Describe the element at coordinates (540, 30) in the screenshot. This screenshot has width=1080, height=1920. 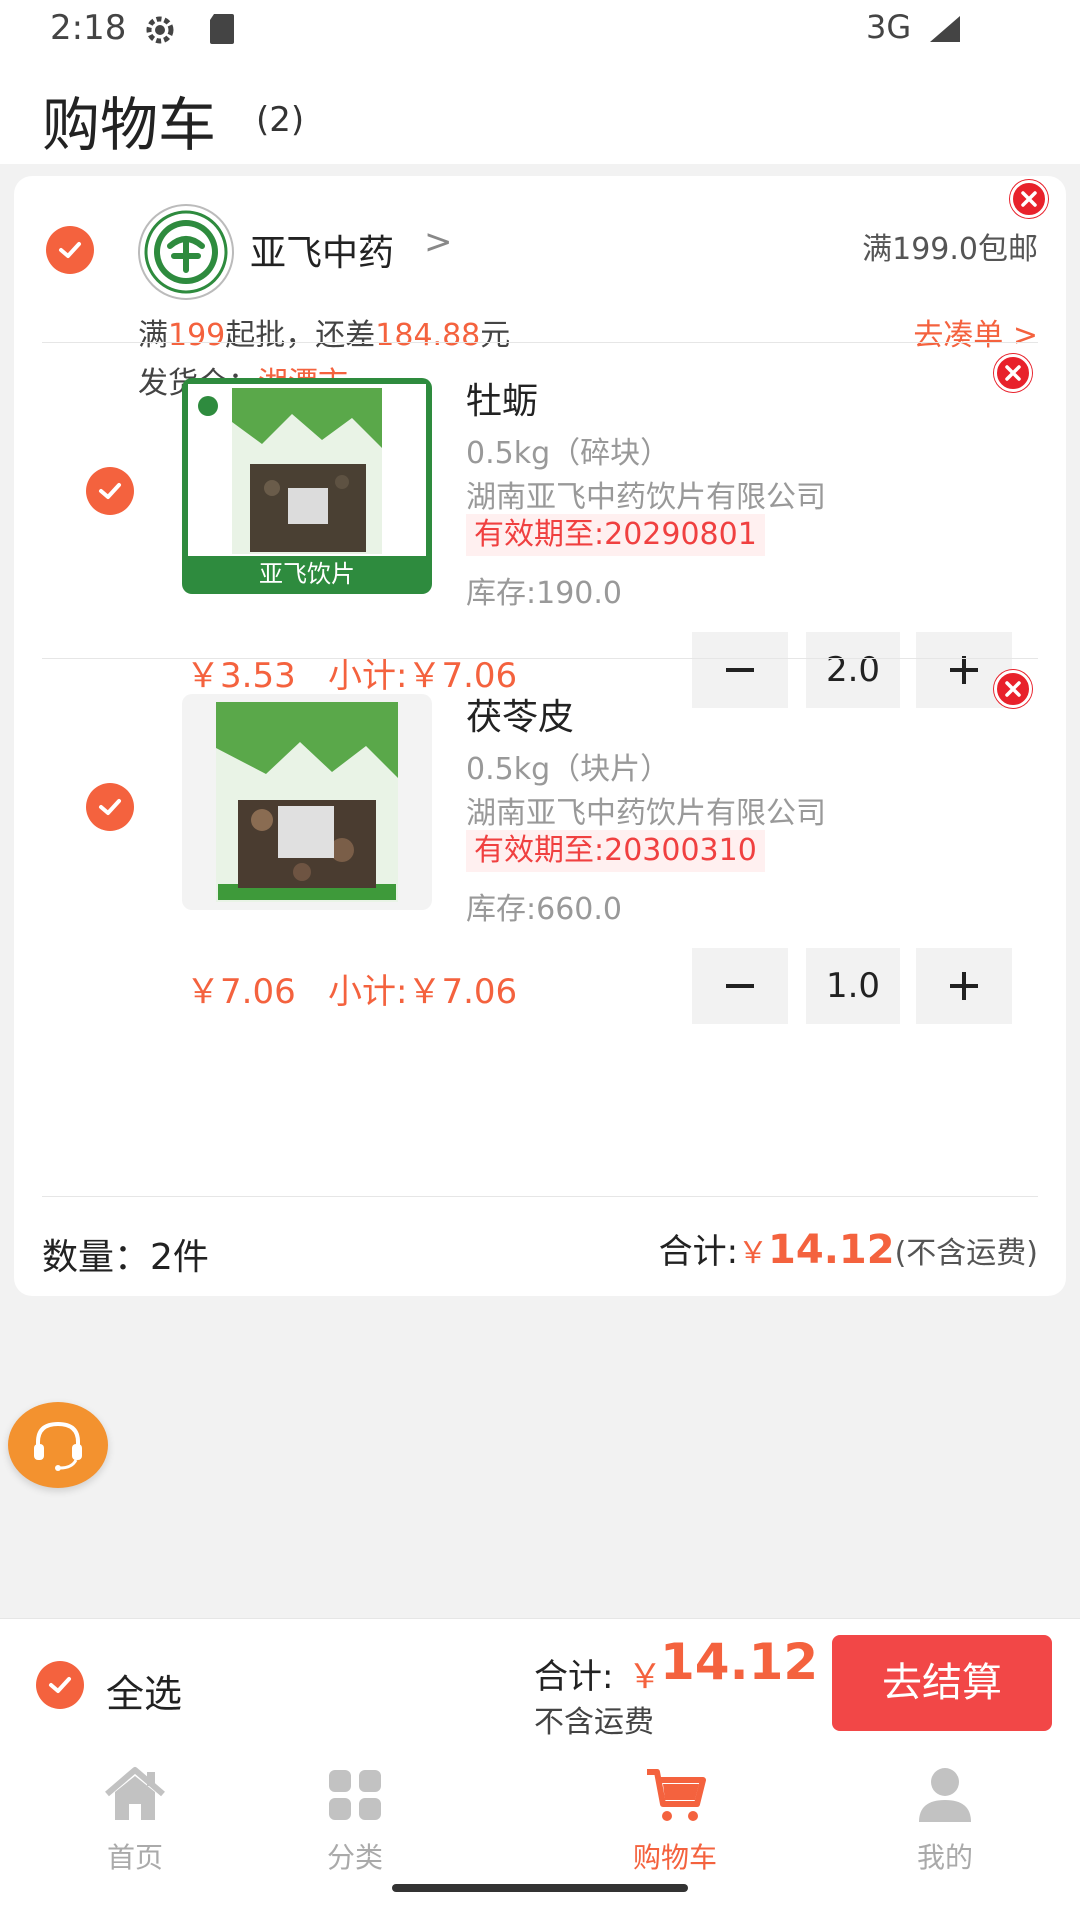
I see `status-bar: 2:18 3G` at that location.